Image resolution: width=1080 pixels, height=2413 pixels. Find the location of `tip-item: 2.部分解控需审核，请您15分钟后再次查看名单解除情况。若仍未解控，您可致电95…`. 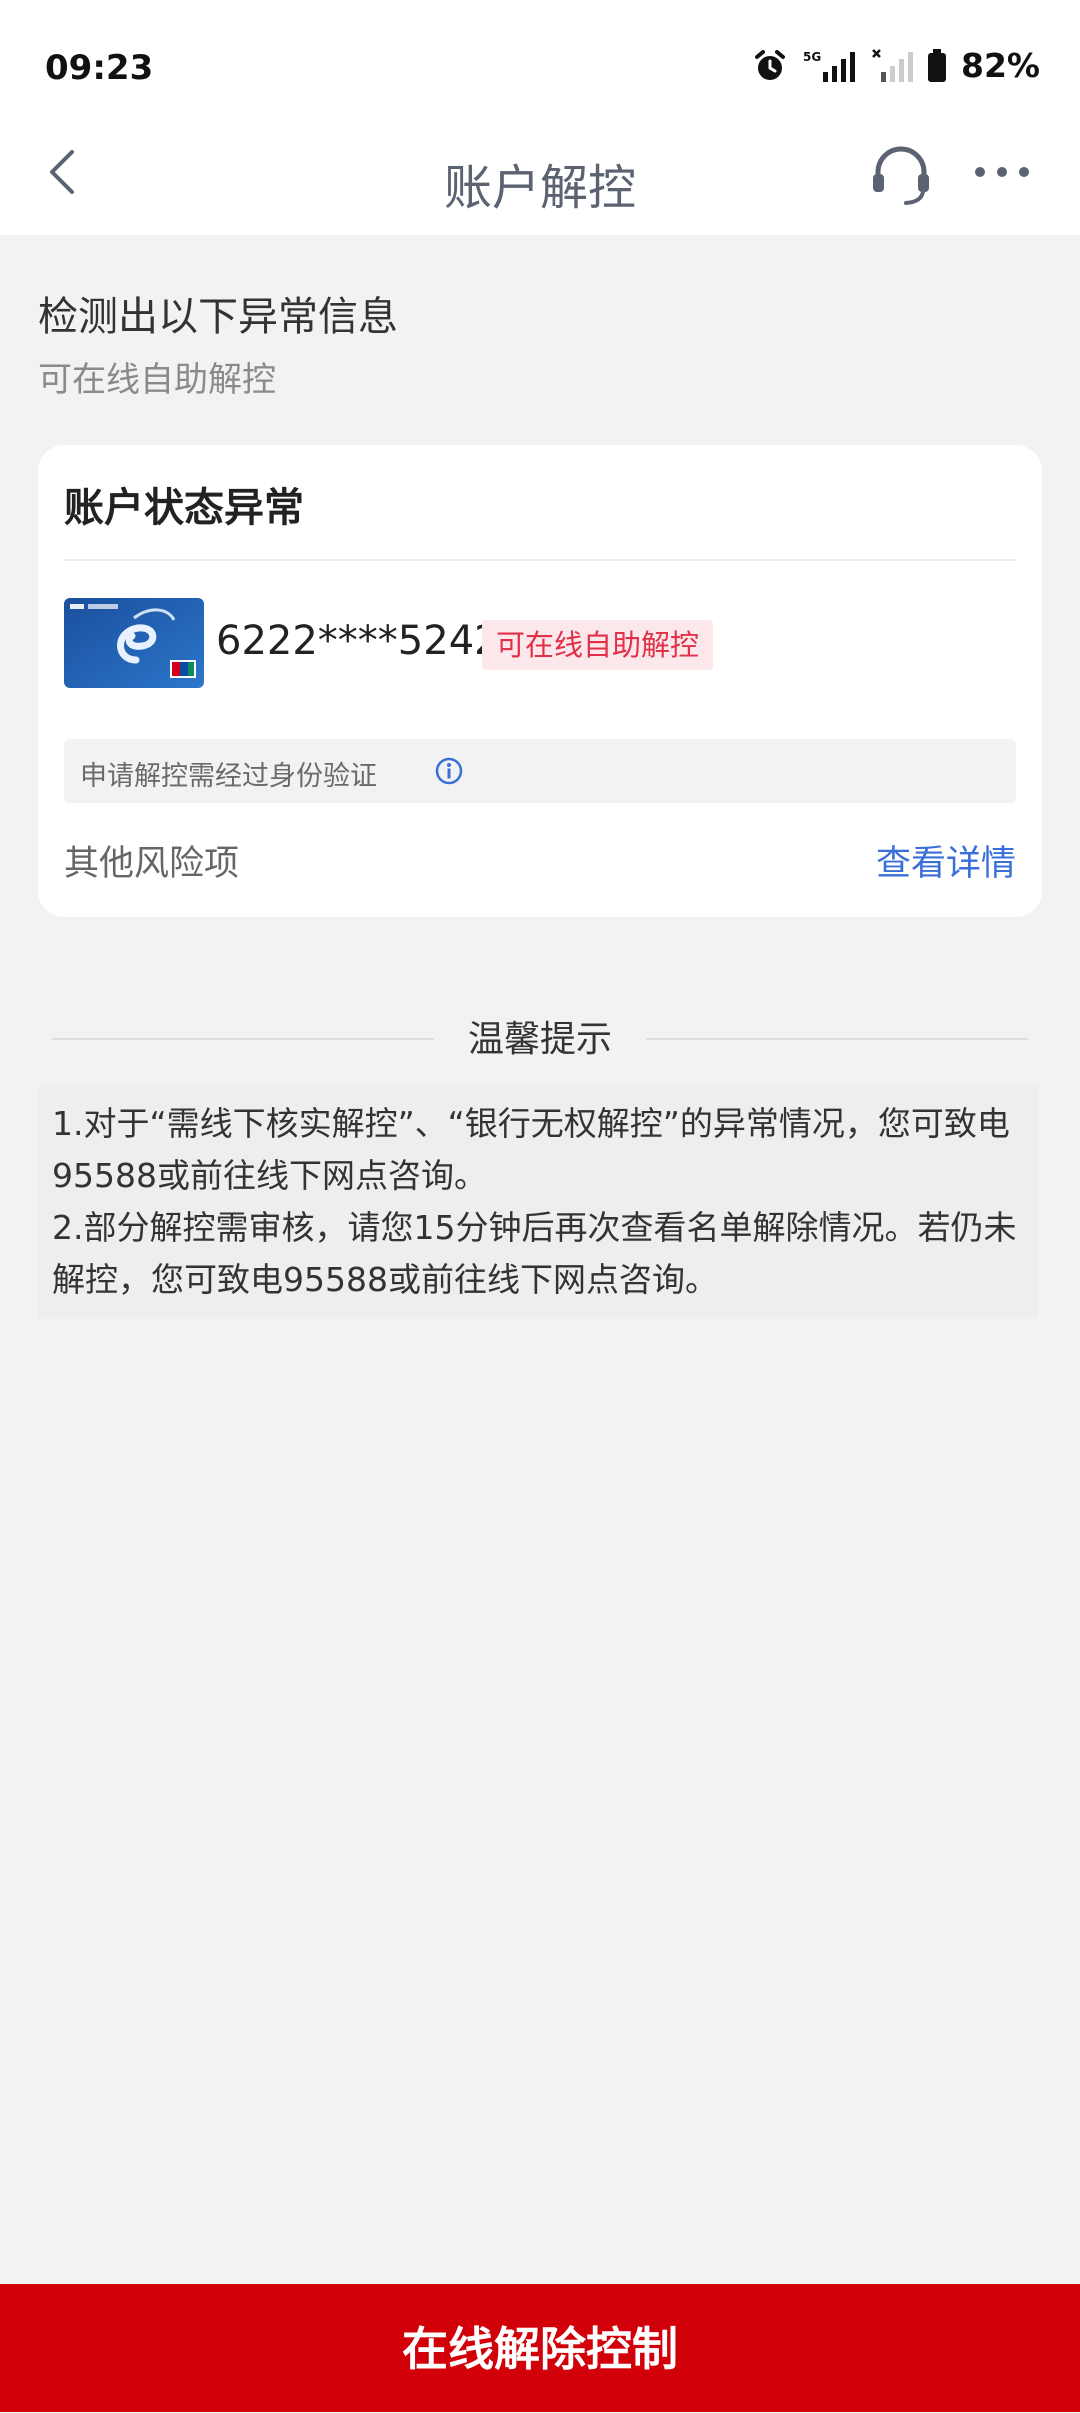

tip-item: 2.部分解控需审核，请您15分钟后再次查看名单解除情况。若仍未解控，您可致电95… is located at coordinates (534, 1253).